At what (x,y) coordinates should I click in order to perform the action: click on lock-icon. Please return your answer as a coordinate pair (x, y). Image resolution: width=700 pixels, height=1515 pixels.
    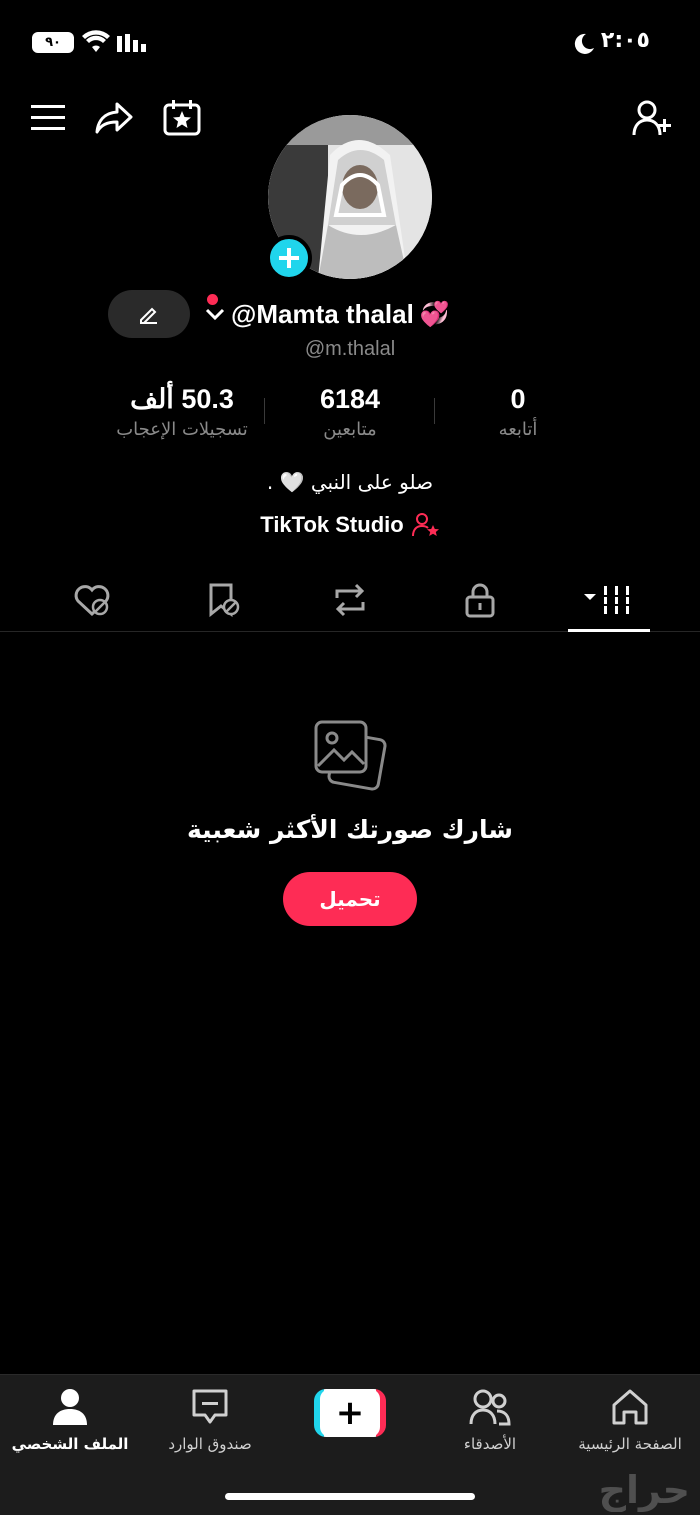
    Looking at the image, I should click on (480, 600).